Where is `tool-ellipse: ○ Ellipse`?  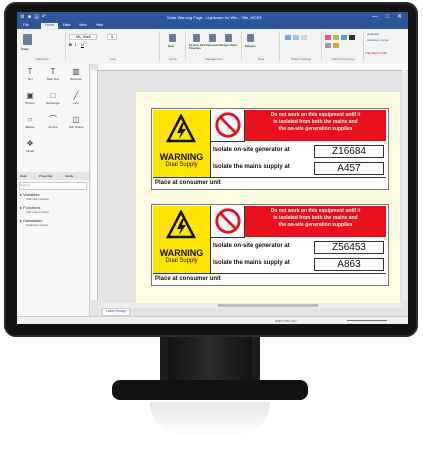 tool-ellipse: ○ Ellipse is located at coordinates (30, 124).